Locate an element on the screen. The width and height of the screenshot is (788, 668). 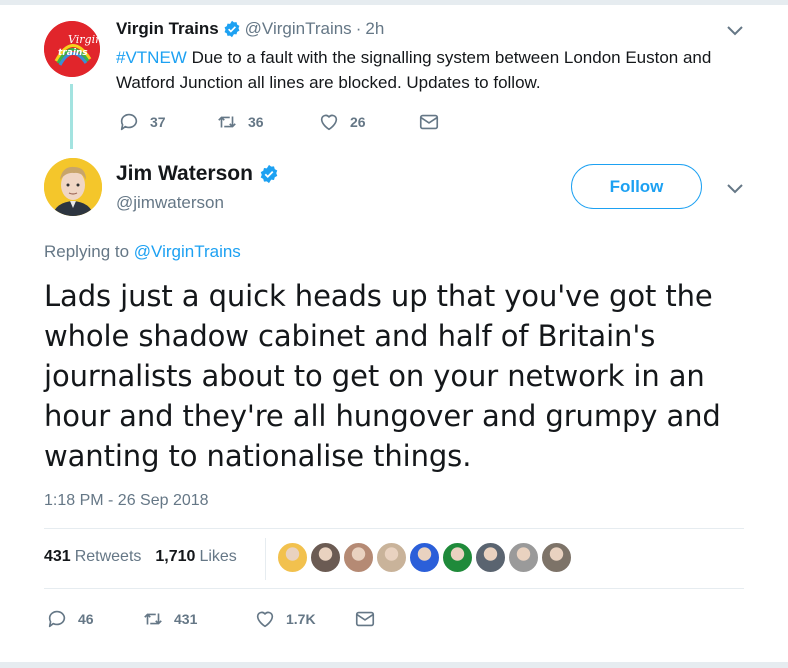
reply-button: 46 is located at coordinates (94, 619).